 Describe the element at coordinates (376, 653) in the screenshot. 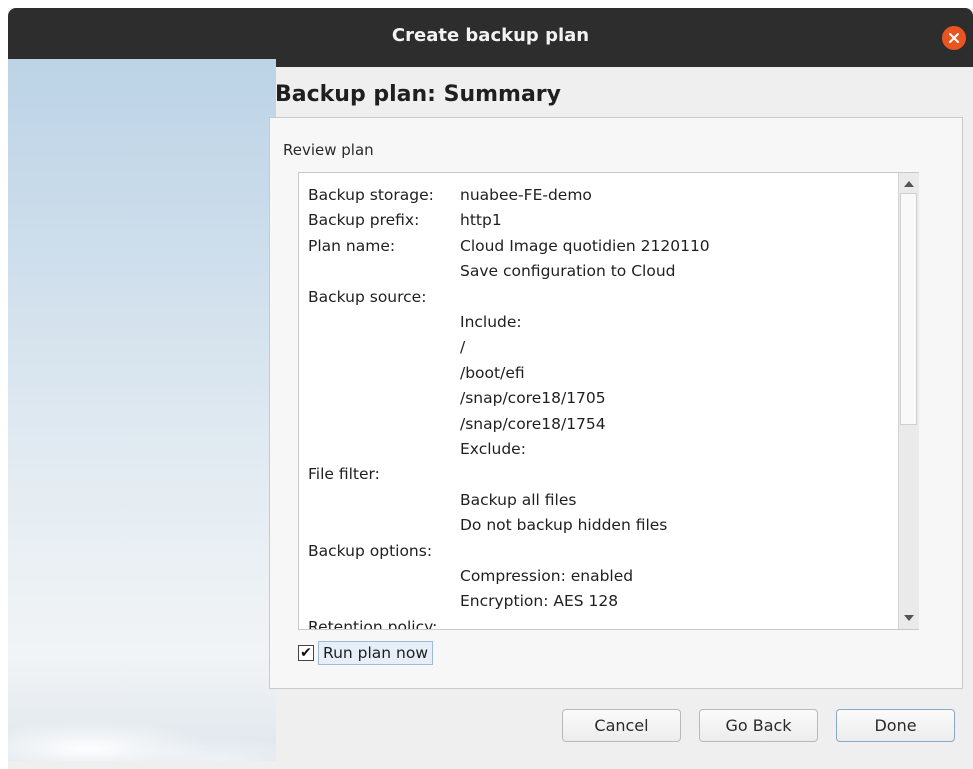

I see `run-plan-now-label: Run plan now` at that location.